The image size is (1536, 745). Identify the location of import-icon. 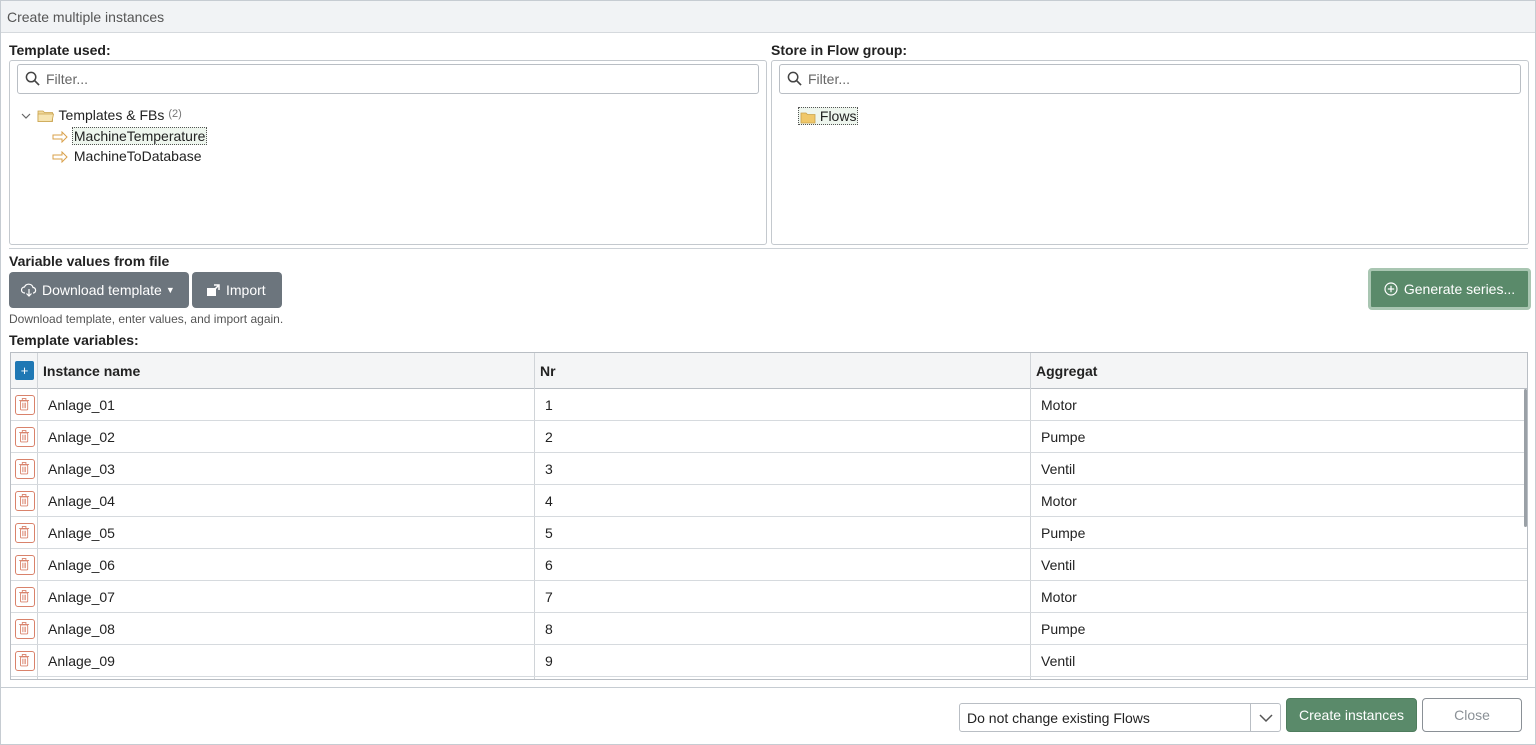
(213, 289).